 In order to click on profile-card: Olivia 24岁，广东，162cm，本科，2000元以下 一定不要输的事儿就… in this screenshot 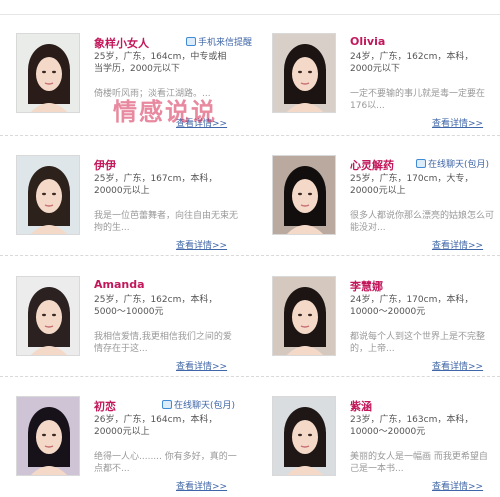, I will do `click(386, 85)`.